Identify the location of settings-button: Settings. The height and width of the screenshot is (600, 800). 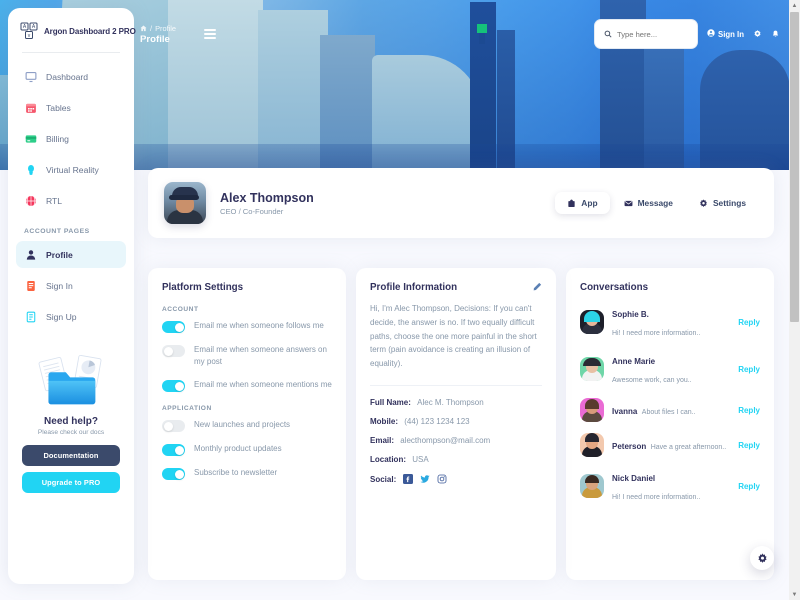
(722, 203).